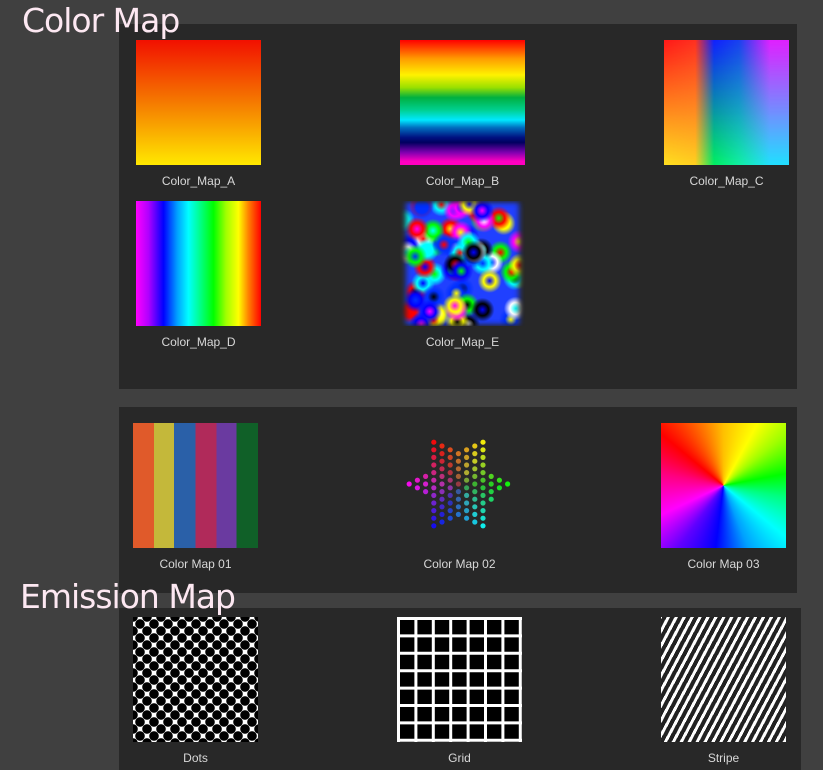 The width and height of the screenshot is (823, 770). Describe the element at coordinates (459, 564) in the screenshot. I see `thumbnail-label: Color Map 02` at that location.